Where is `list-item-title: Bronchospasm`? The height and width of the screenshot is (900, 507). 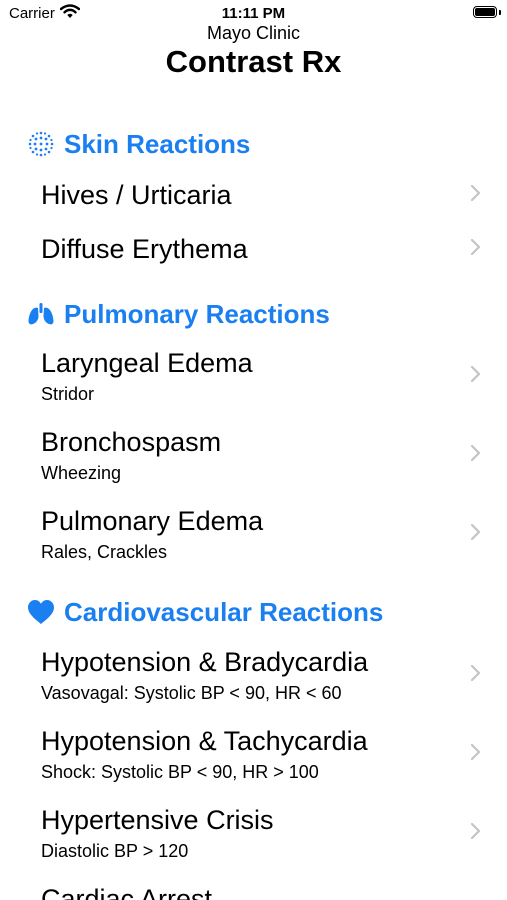
list-item-title: Bronchospasm is located at coordinates (131, 442).